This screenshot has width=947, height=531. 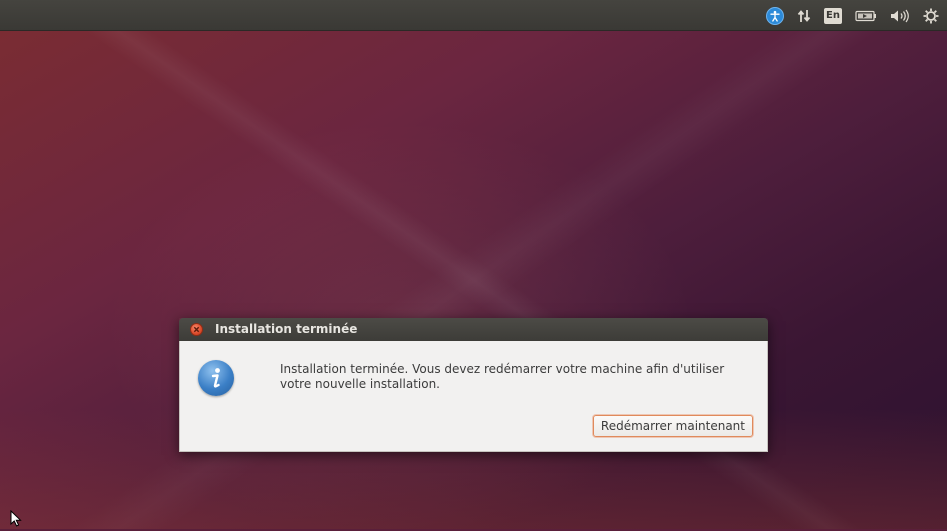 I want to click on close-button, so click(x=196, y=329).